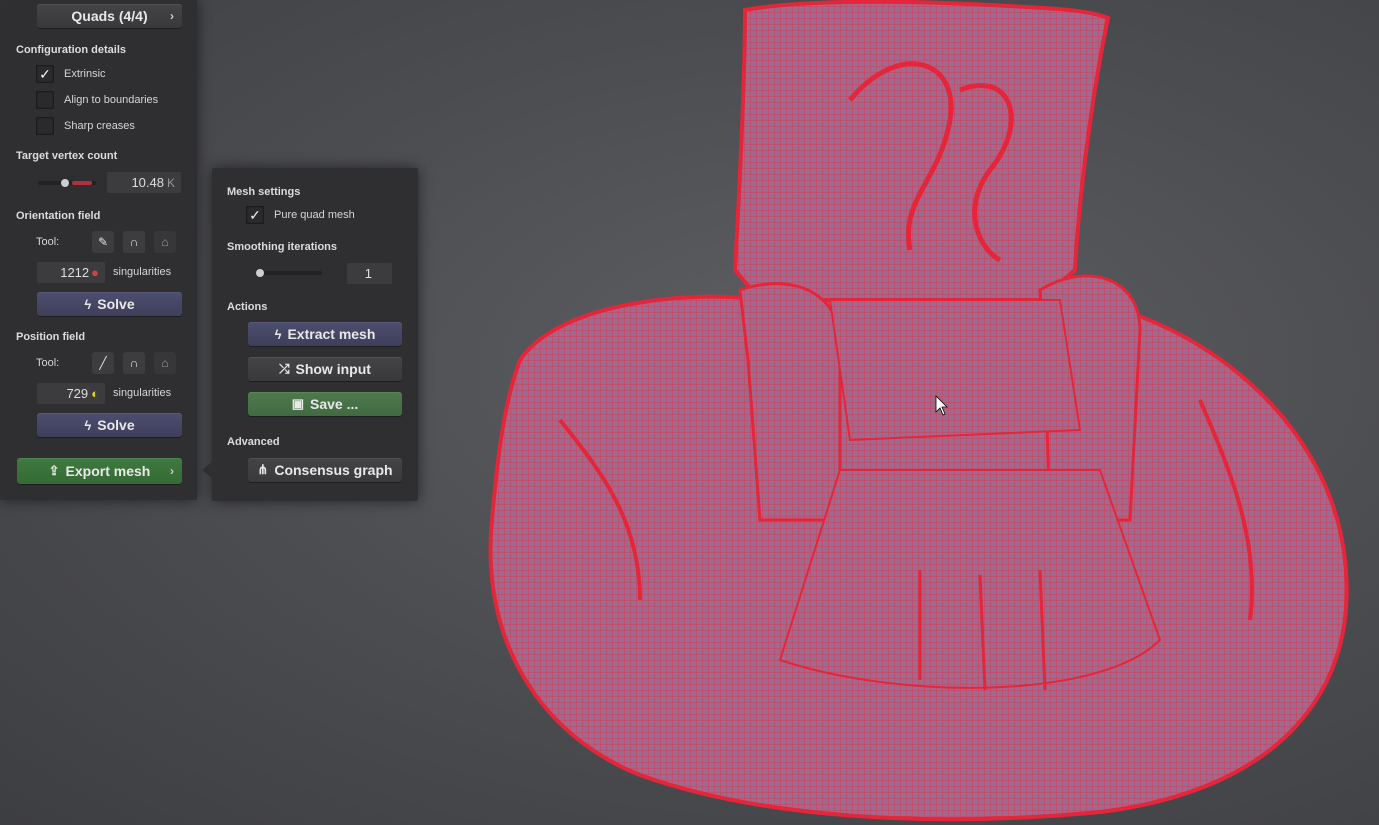 The image size is (1379, 825). What do you see at coordinates (260, 273) in the screenshot?
I see `smoothing-slider-knob` at bounding box center [260, 273].